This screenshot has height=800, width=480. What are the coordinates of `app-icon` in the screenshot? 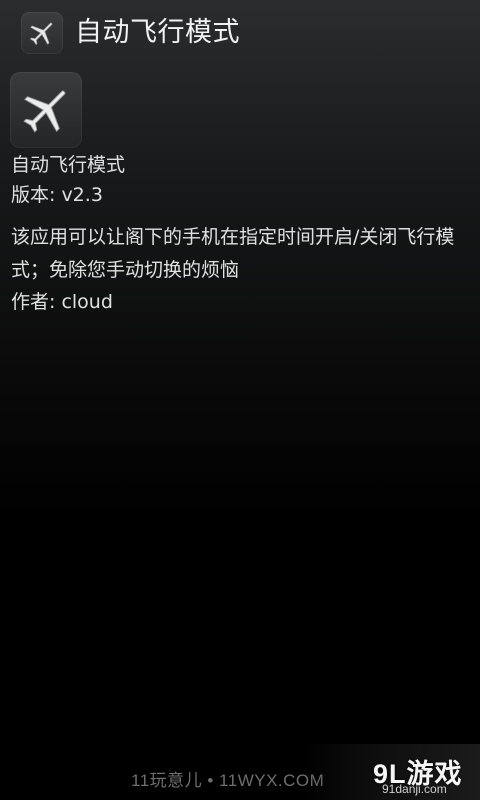 It's located at (42, 33).